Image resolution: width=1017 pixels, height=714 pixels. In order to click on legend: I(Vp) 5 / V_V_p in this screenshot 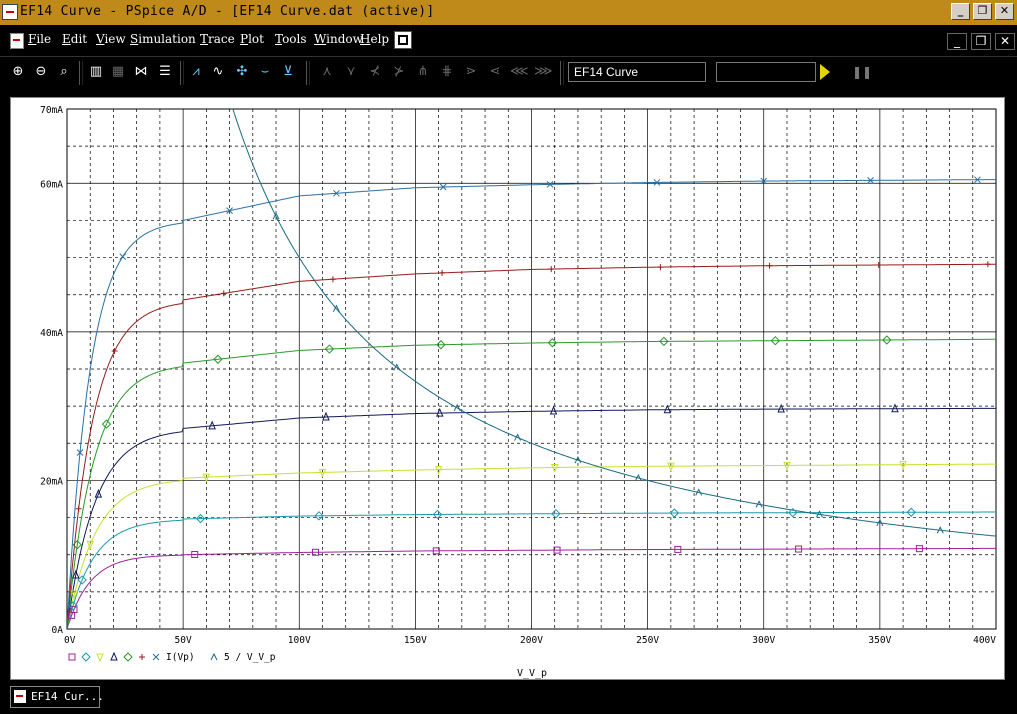, I will do `click(172, 657)`.